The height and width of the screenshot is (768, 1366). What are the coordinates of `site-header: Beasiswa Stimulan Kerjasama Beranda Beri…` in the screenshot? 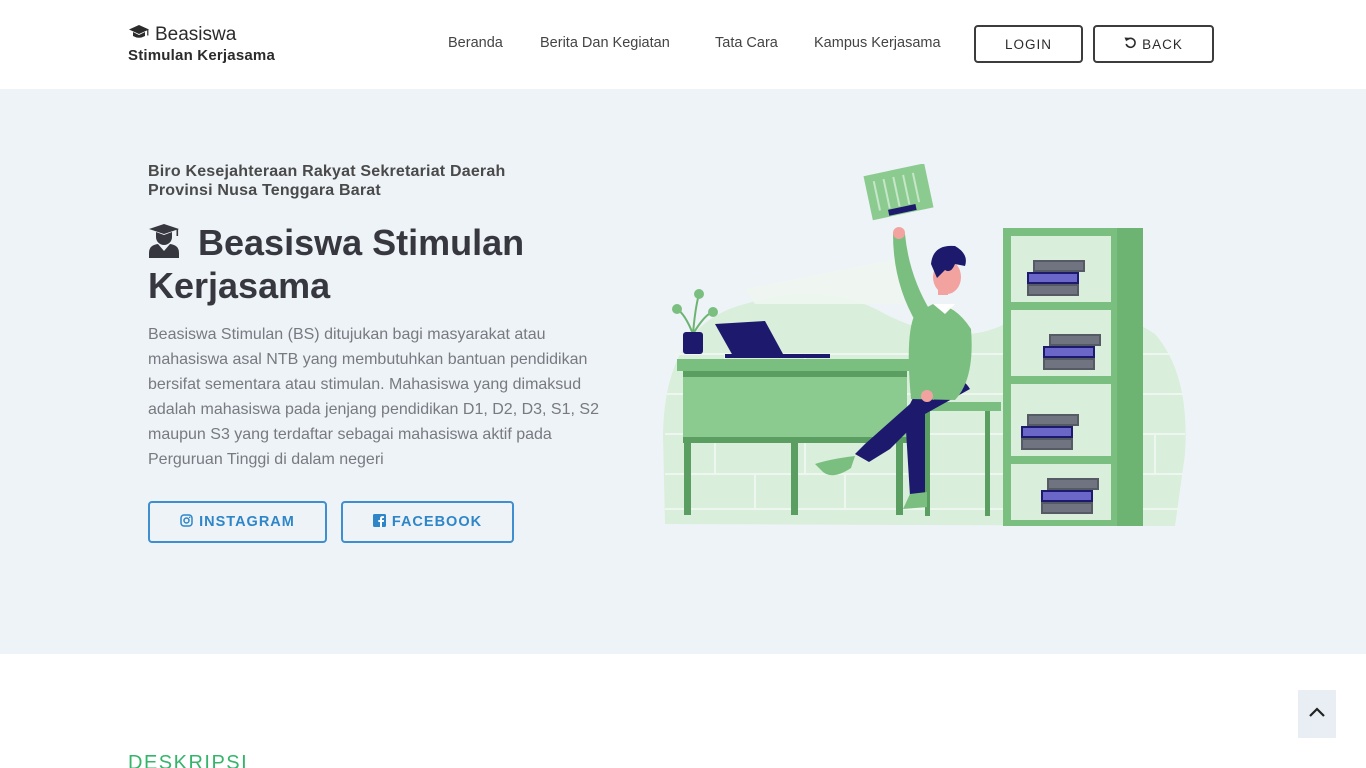 It's located at (683, 44).